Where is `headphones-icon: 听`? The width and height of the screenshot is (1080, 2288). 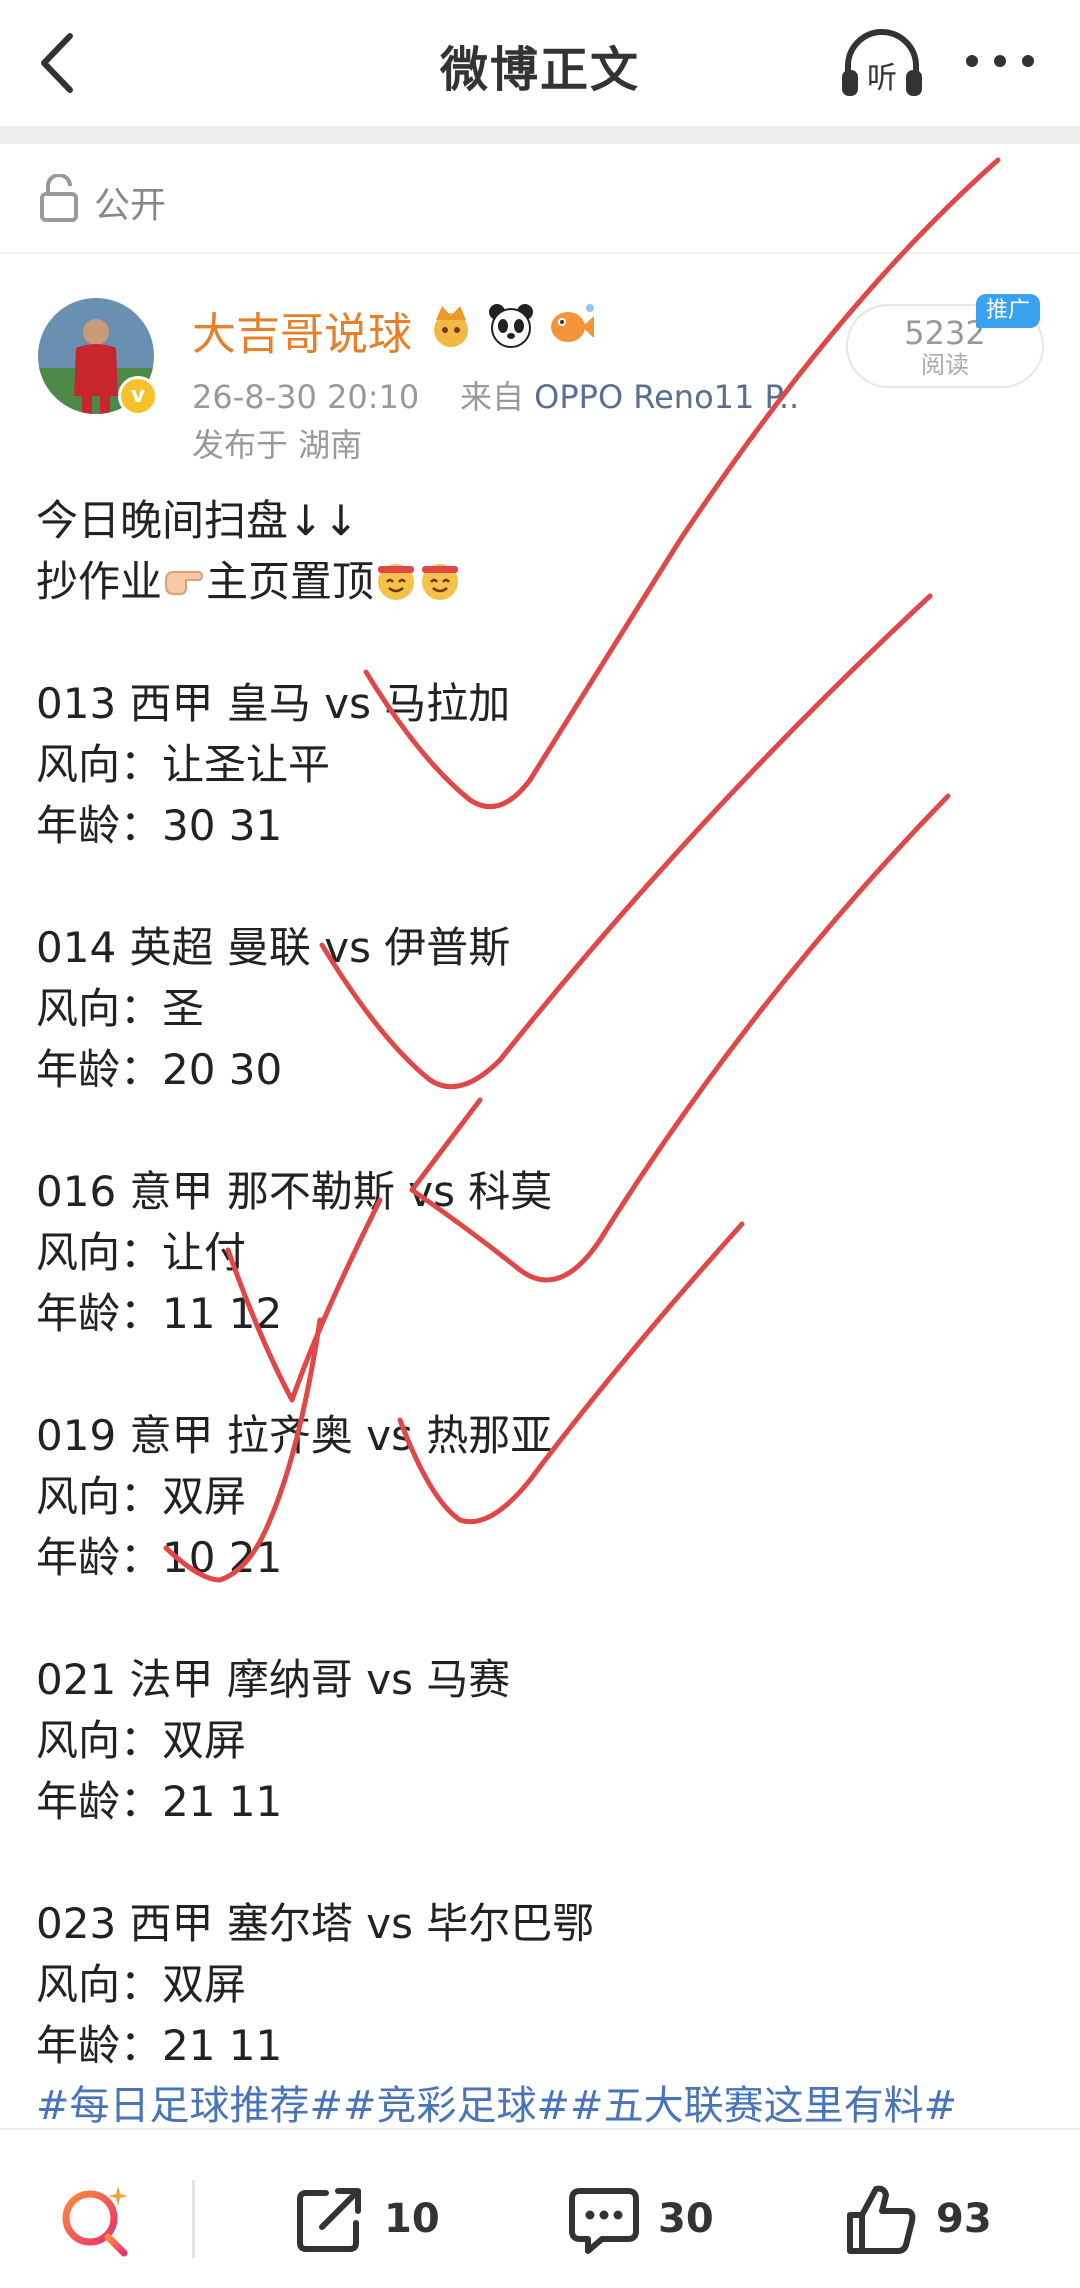
headphones-icon: 听 is located at coordinates (882, 62).